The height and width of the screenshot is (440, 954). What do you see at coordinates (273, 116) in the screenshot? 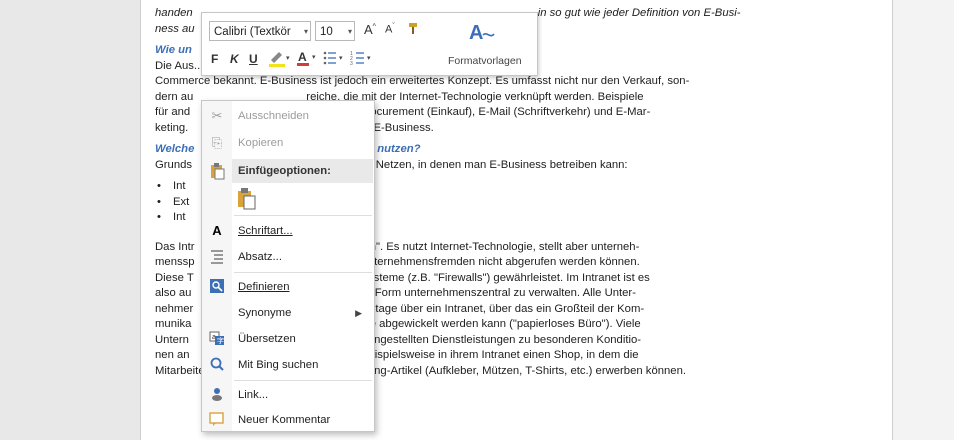
I see `menu-item-label: Ausschneiden` at bounding box center [273, 116].